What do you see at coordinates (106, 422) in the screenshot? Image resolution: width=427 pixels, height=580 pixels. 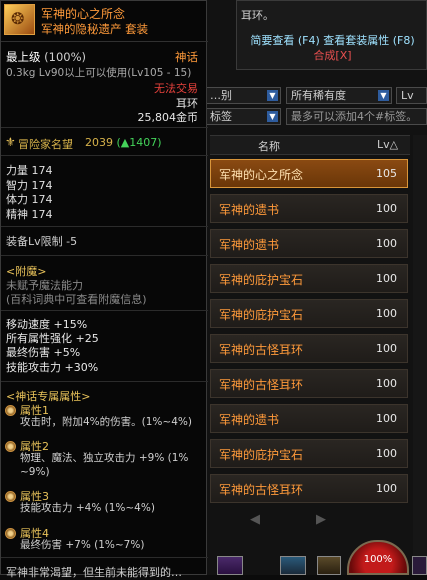 I see `attribute-1-desc: 攻击时，附加4%的伤害。(1%~4%)` at bounding box center [106, 422].